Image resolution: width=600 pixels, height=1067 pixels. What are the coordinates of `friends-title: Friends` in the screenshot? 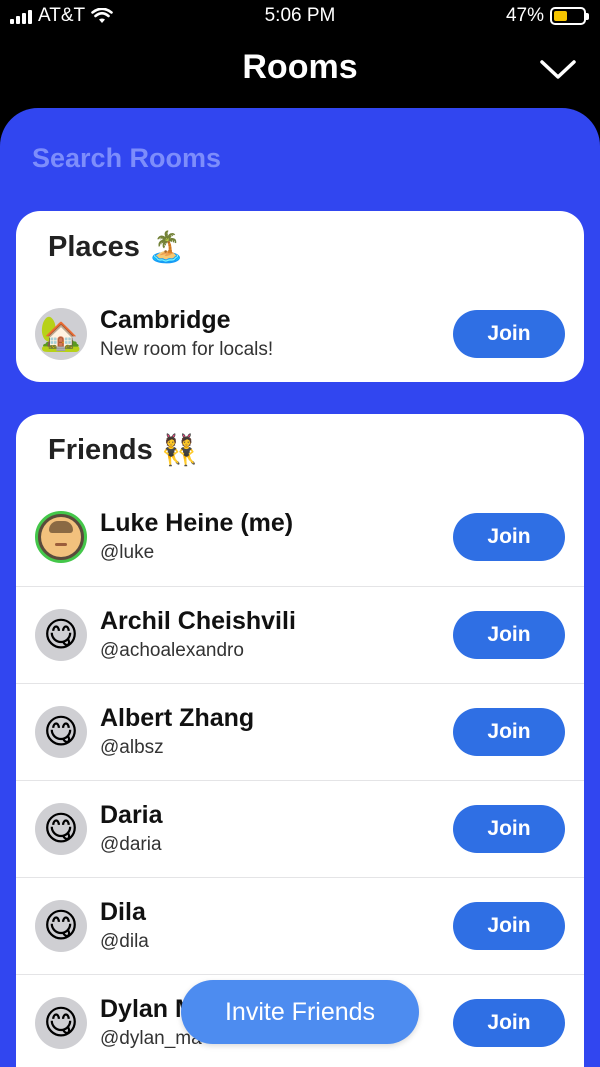 It's located at (100, 450).